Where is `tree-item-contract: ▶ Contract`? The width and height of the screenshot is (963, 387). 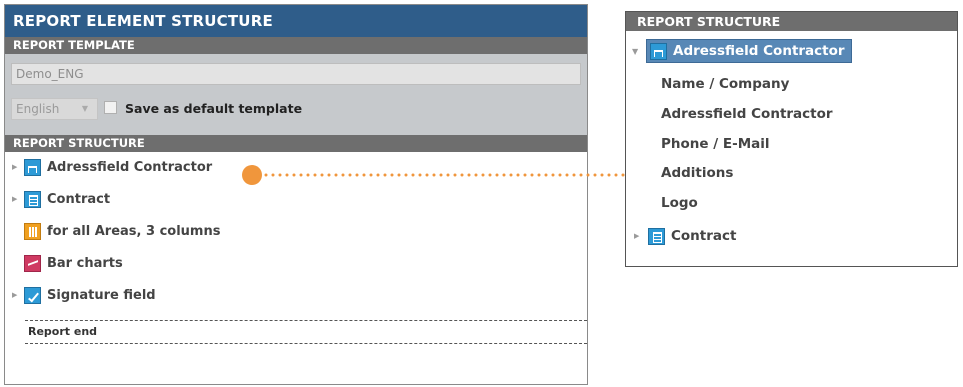 tree-item-contract: ▶ Contract is located at coordinates (685, 236).